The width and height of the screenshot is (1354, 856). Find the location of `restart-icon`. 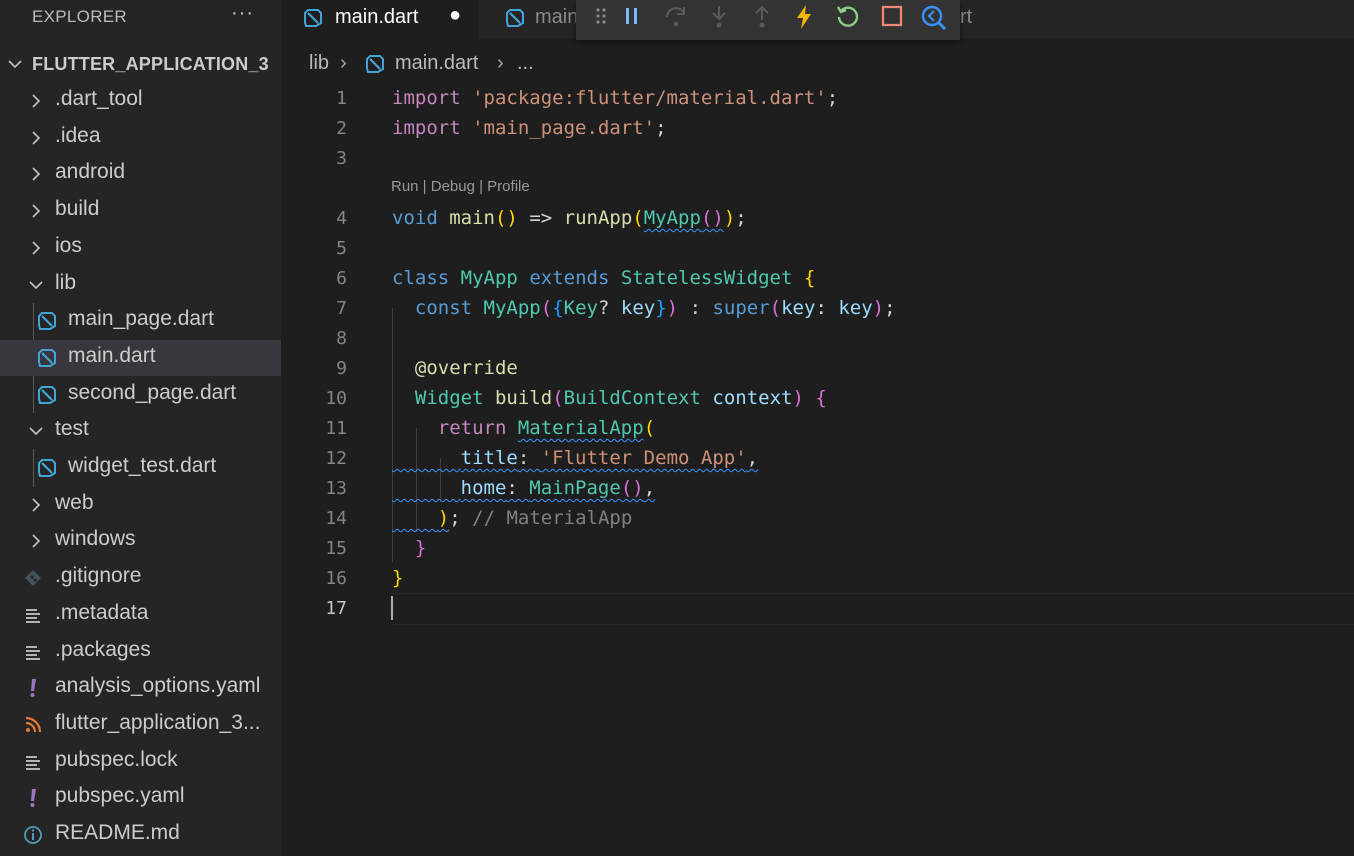

restart-icon is located at coordinates (848, 17).